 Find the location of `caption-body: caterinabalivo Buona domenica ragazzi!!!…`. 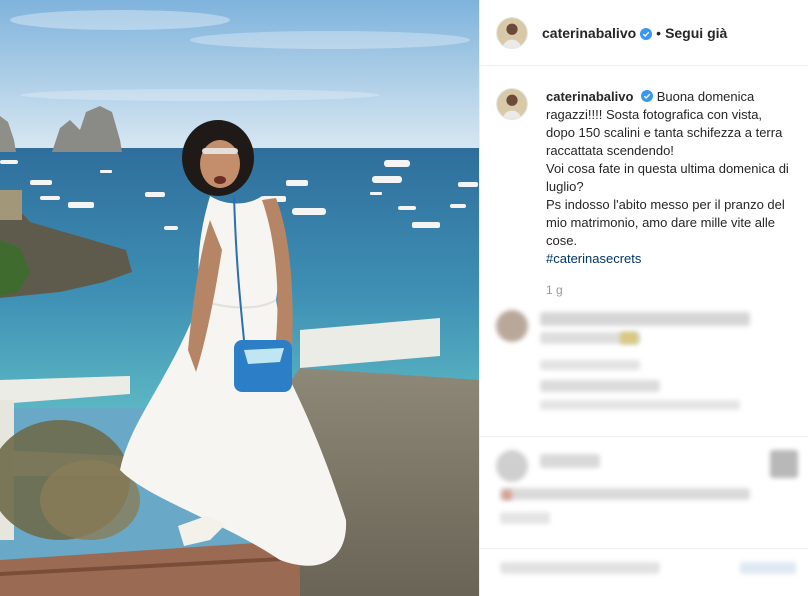

caption-body: caterinabalivo Buona domenica ragazzi!!!… is located at coordinates (668, 193).